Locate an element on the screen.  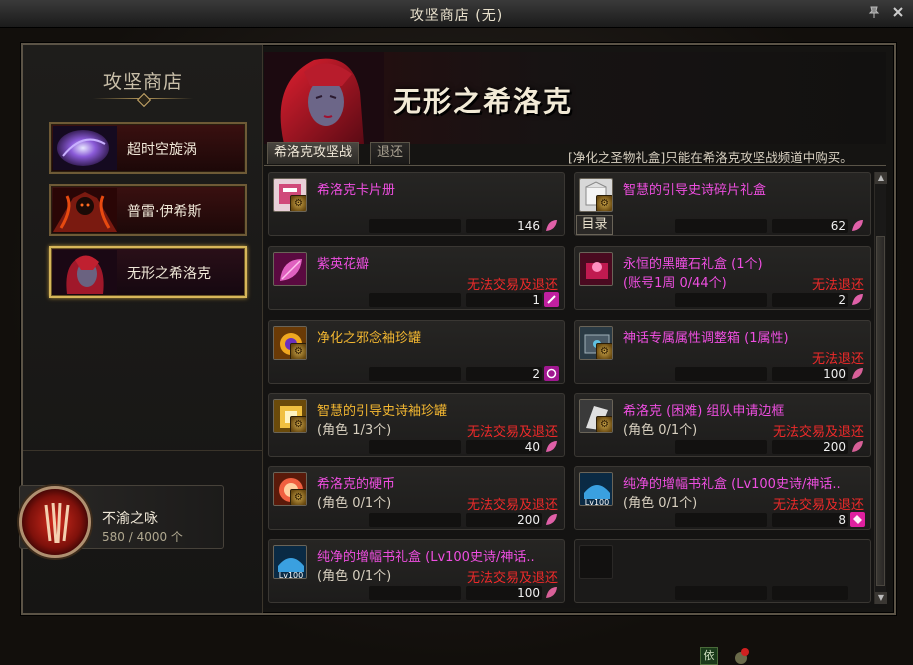
title-bar: 攻坚商店 (无) is located at coordinates (456, 14).